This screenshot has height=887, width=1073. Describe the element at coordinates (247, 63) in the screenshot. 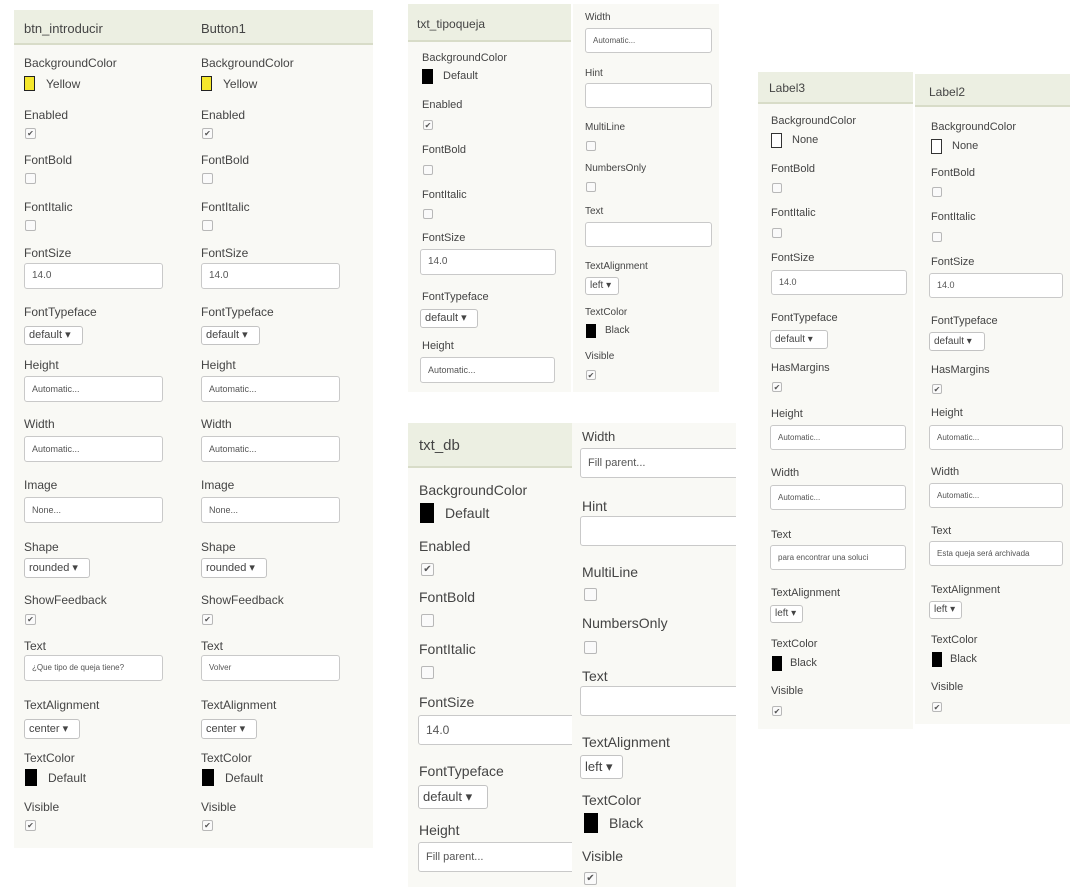

I see `background-color-label: BackgroundColor` at that location.